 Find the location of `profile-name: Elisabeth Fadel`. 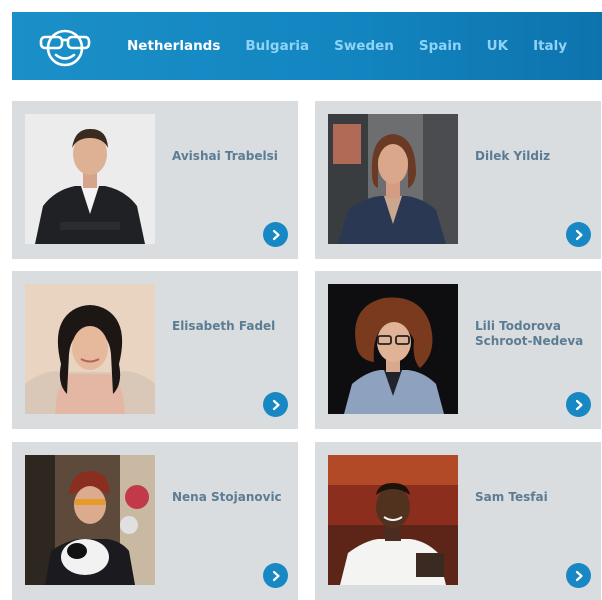

profile-name: Elisabeth Fadel is located at coordinates (224, 326).